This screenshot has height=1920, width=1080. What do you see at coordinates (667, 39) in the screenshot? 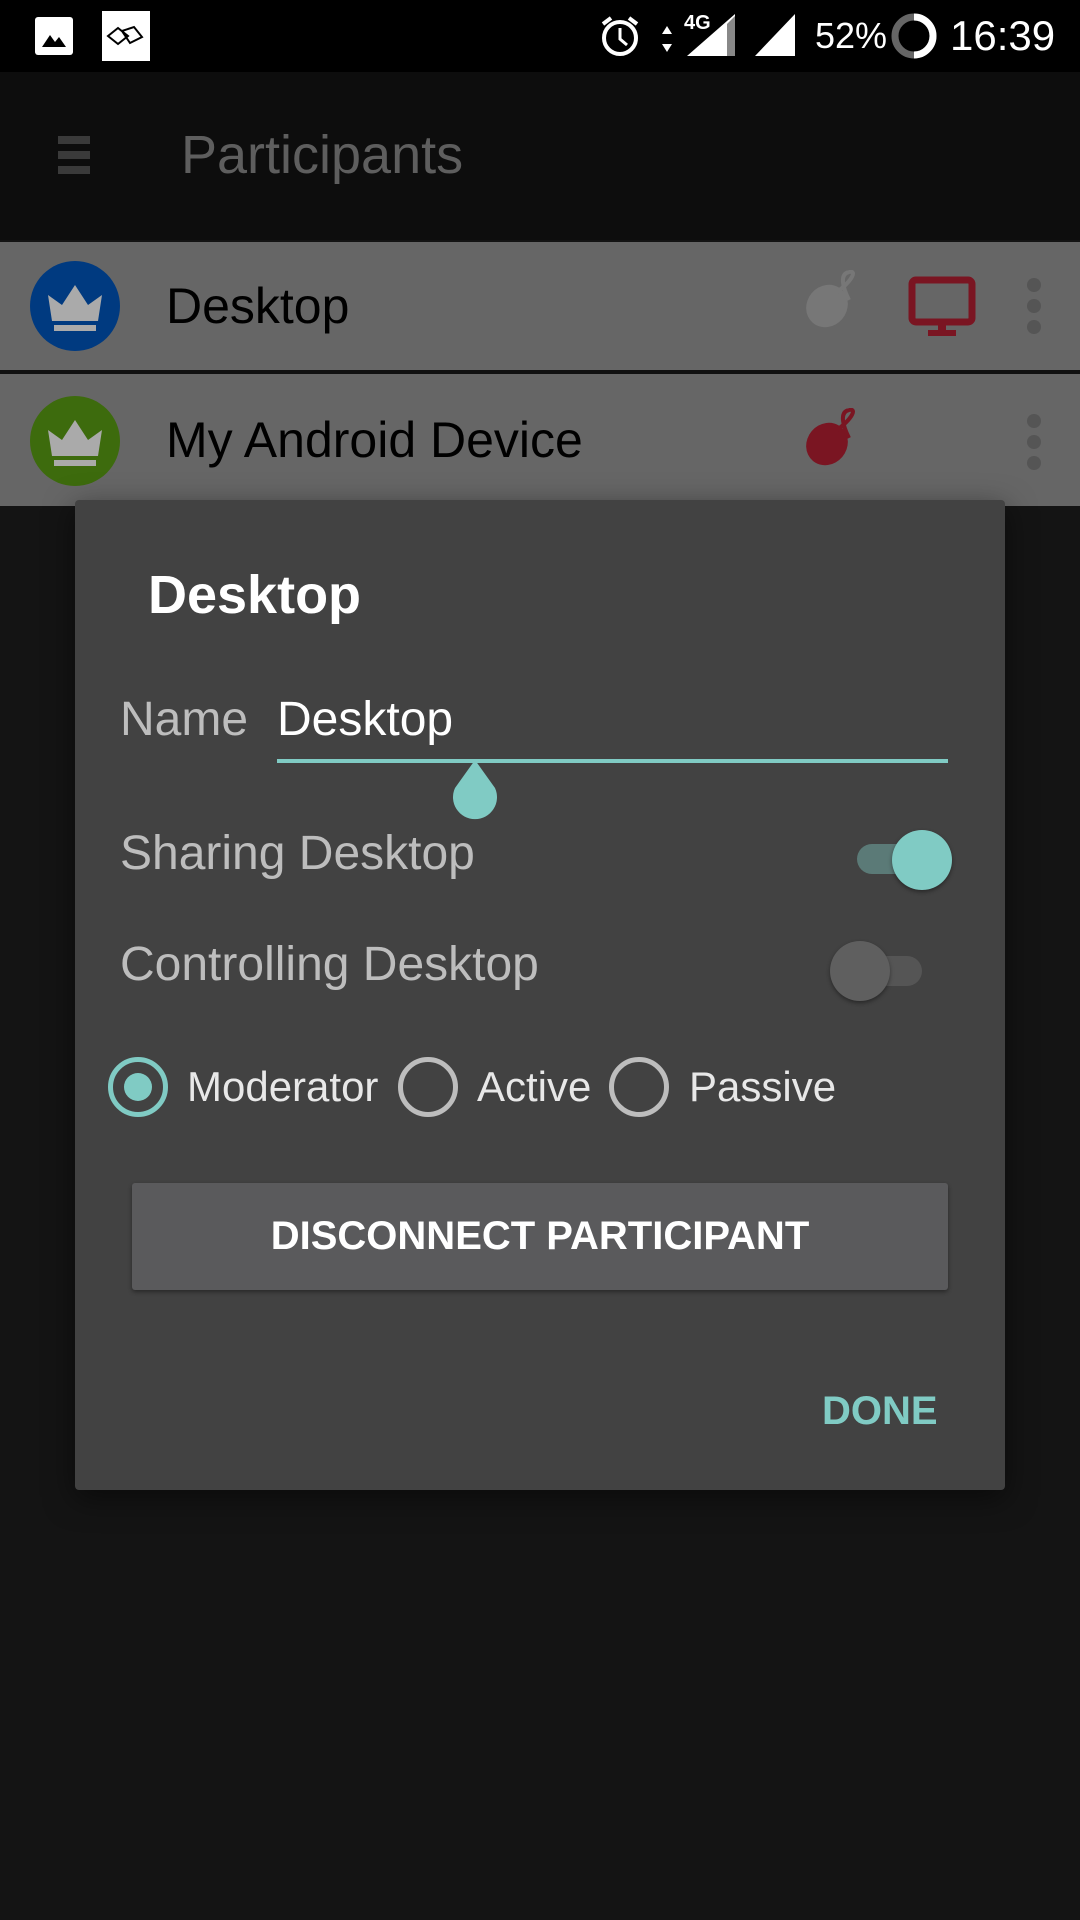
I see `data-arrows-icon` at bounding box center [667, 39].